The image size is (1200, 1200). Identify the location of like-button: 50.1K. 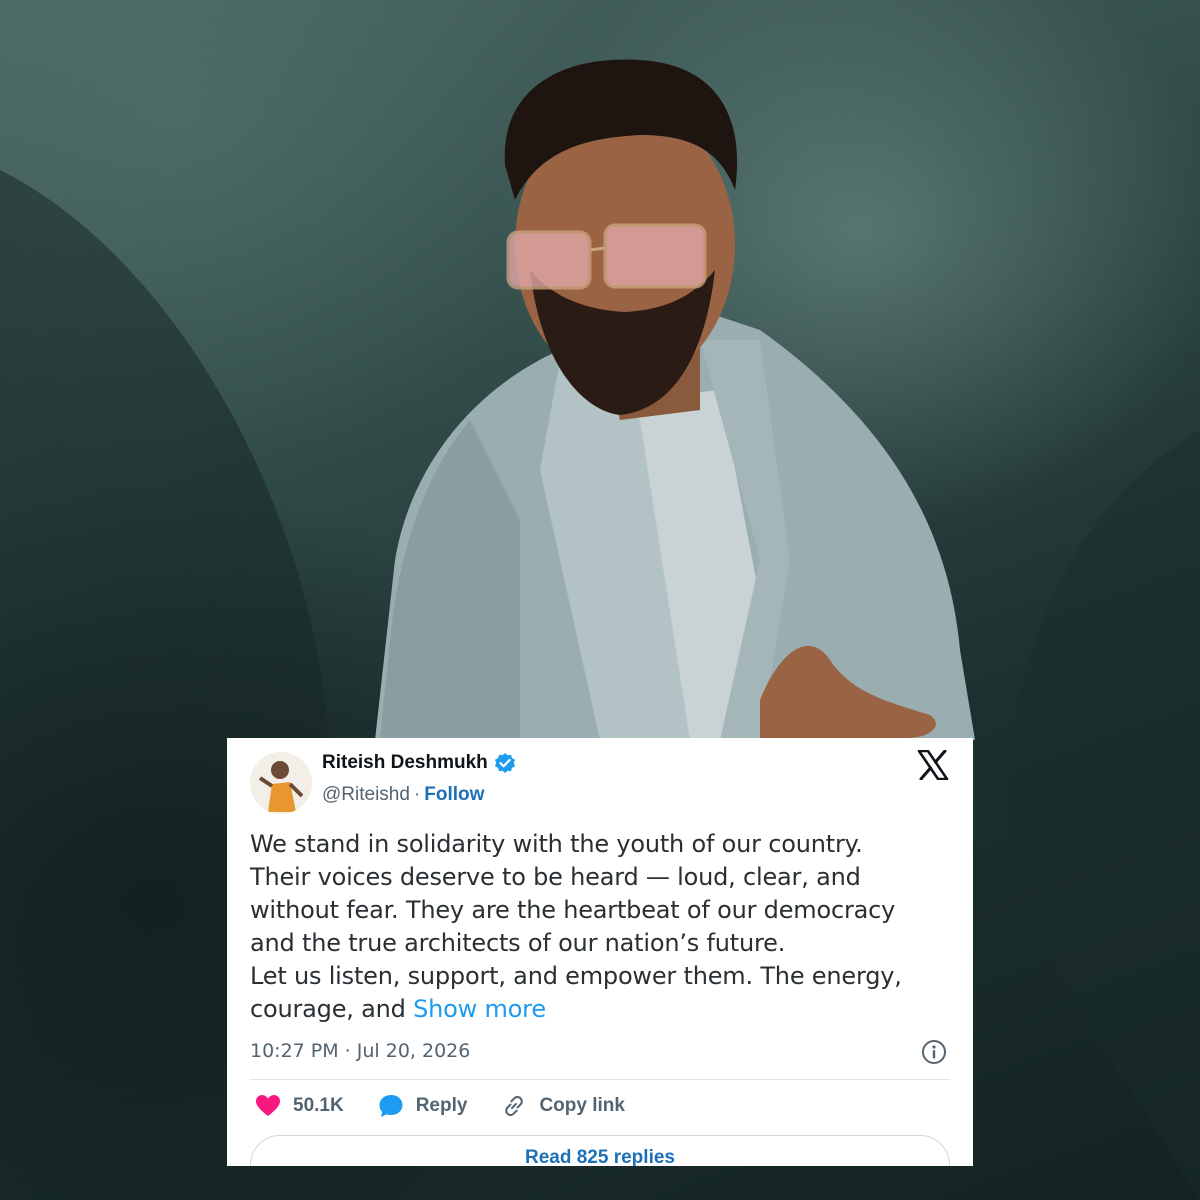
(299, 1106).